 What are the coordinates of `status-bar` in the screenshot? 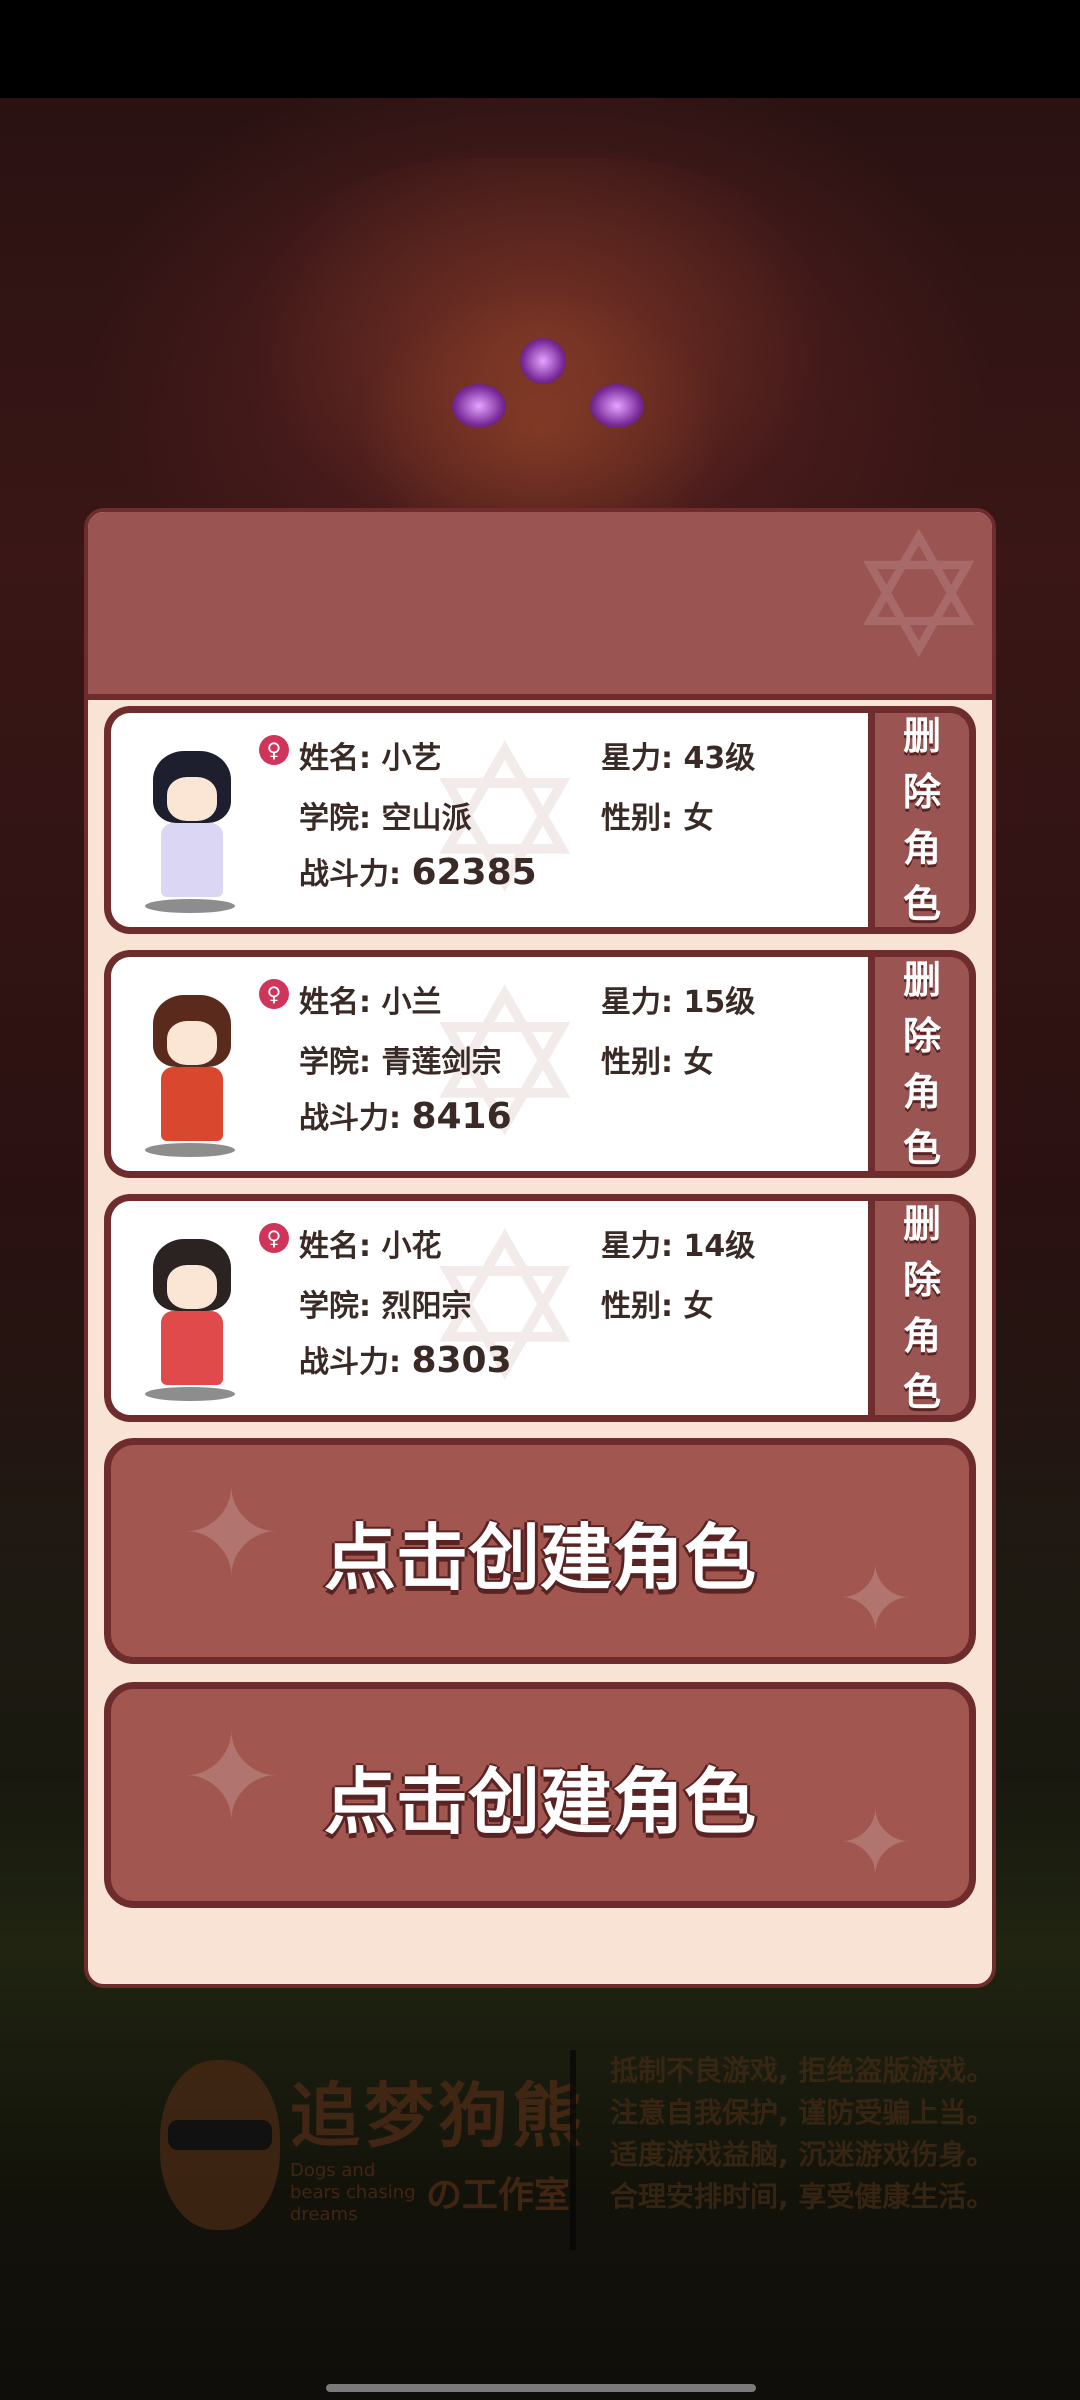 It's located at (540, 49).